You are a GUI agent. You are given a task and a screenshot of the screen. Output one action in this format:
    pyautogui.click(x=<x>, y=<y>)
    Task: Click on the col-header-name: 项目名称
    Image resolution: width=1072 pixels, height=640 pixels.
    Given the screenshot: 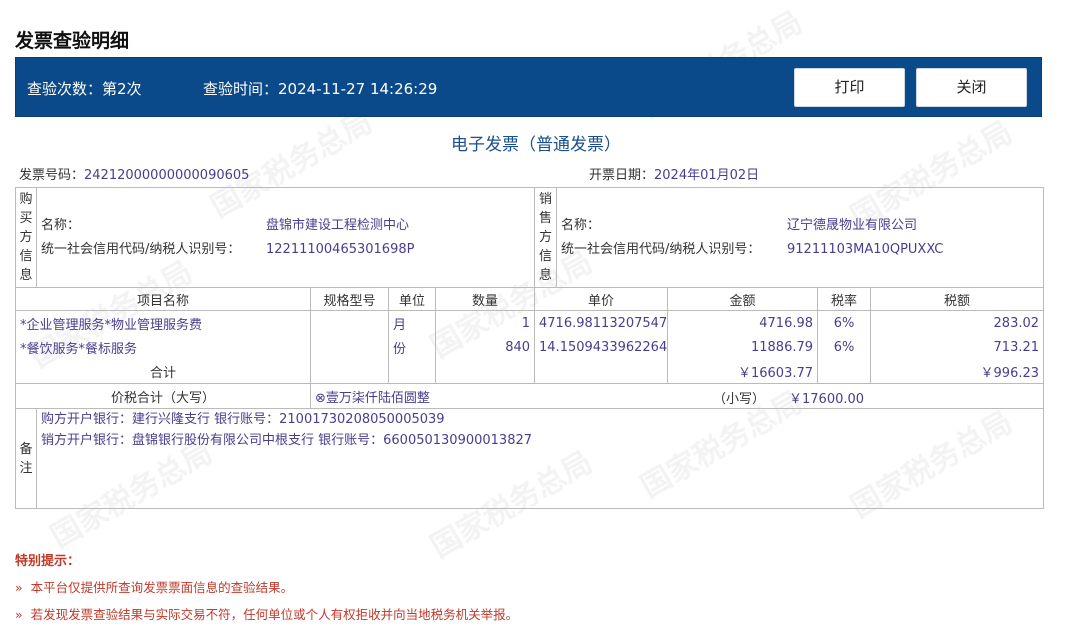 What is the action you would take?
    pyautogui.click(x=163, y=299)
    